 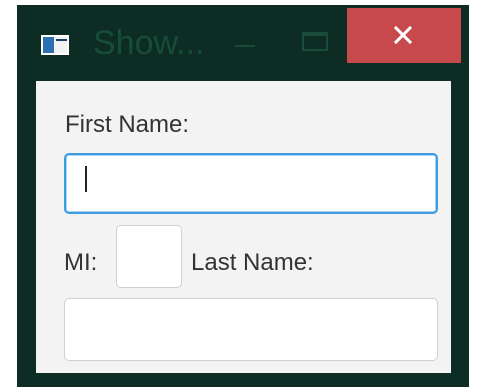 What do you see at coordinates (315, 41) in the screenshot?
I see `maximize-icon` at bounding box center [315, 41].